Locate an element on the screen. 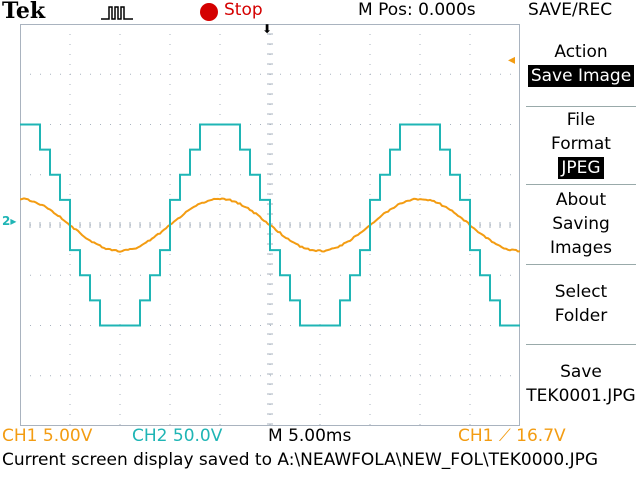  trigger-level-marker: ◂ is located at coordinates (511, 60).